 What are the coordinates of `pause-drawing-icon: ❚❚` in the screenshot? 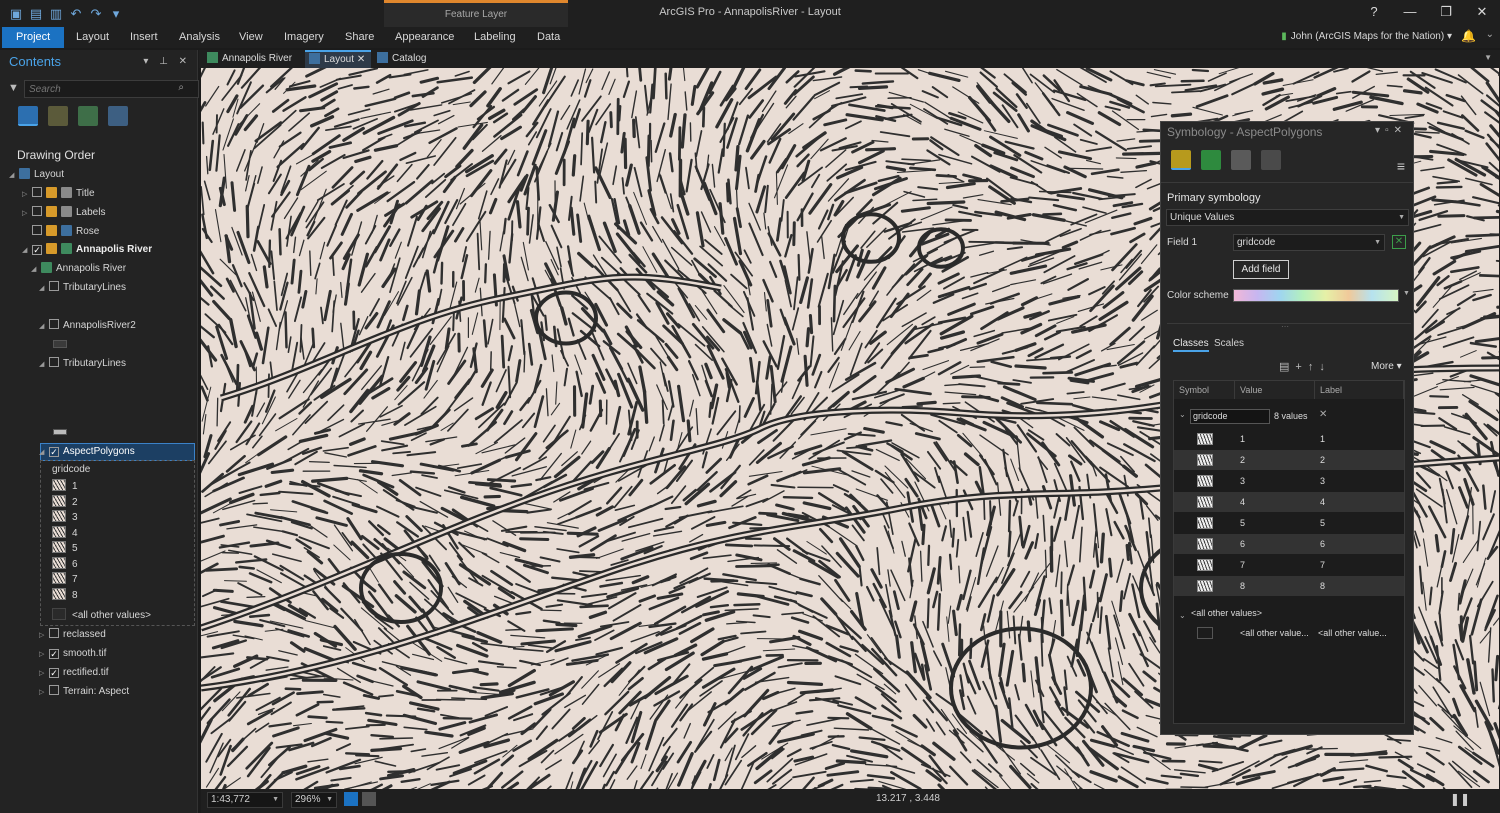 It's located at (1460, 799).